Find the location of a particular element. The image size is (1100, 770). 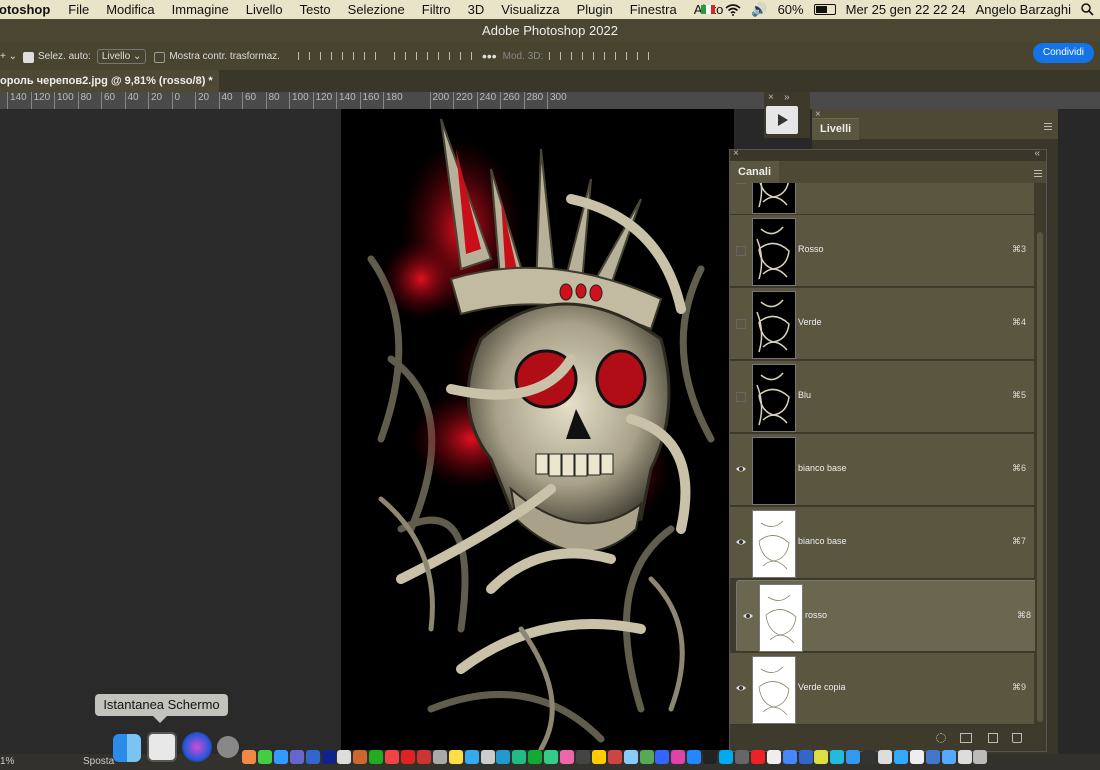

italian-flag-icon is located at coordinates (708, 9).